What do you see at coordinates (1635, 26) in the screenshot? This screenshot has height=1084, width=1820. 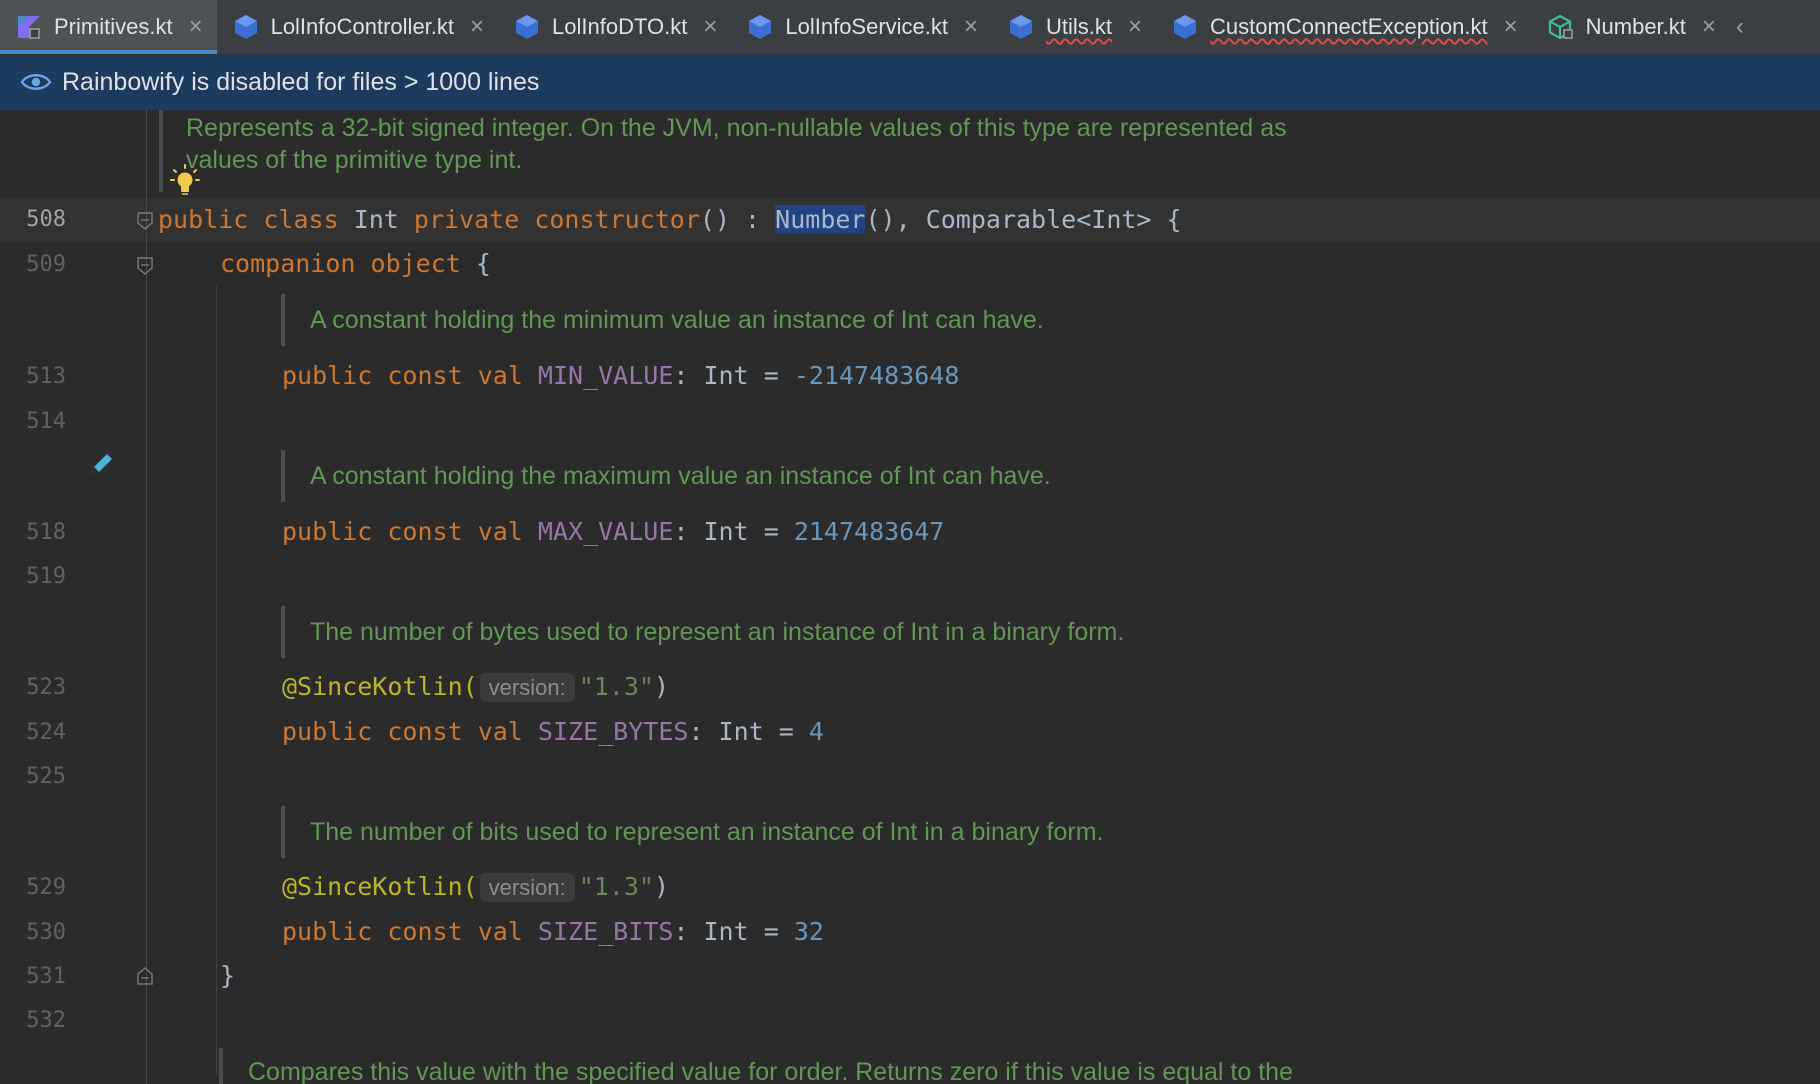 I see `tab-label: Number.kt` at bounding box center [1635, 26].